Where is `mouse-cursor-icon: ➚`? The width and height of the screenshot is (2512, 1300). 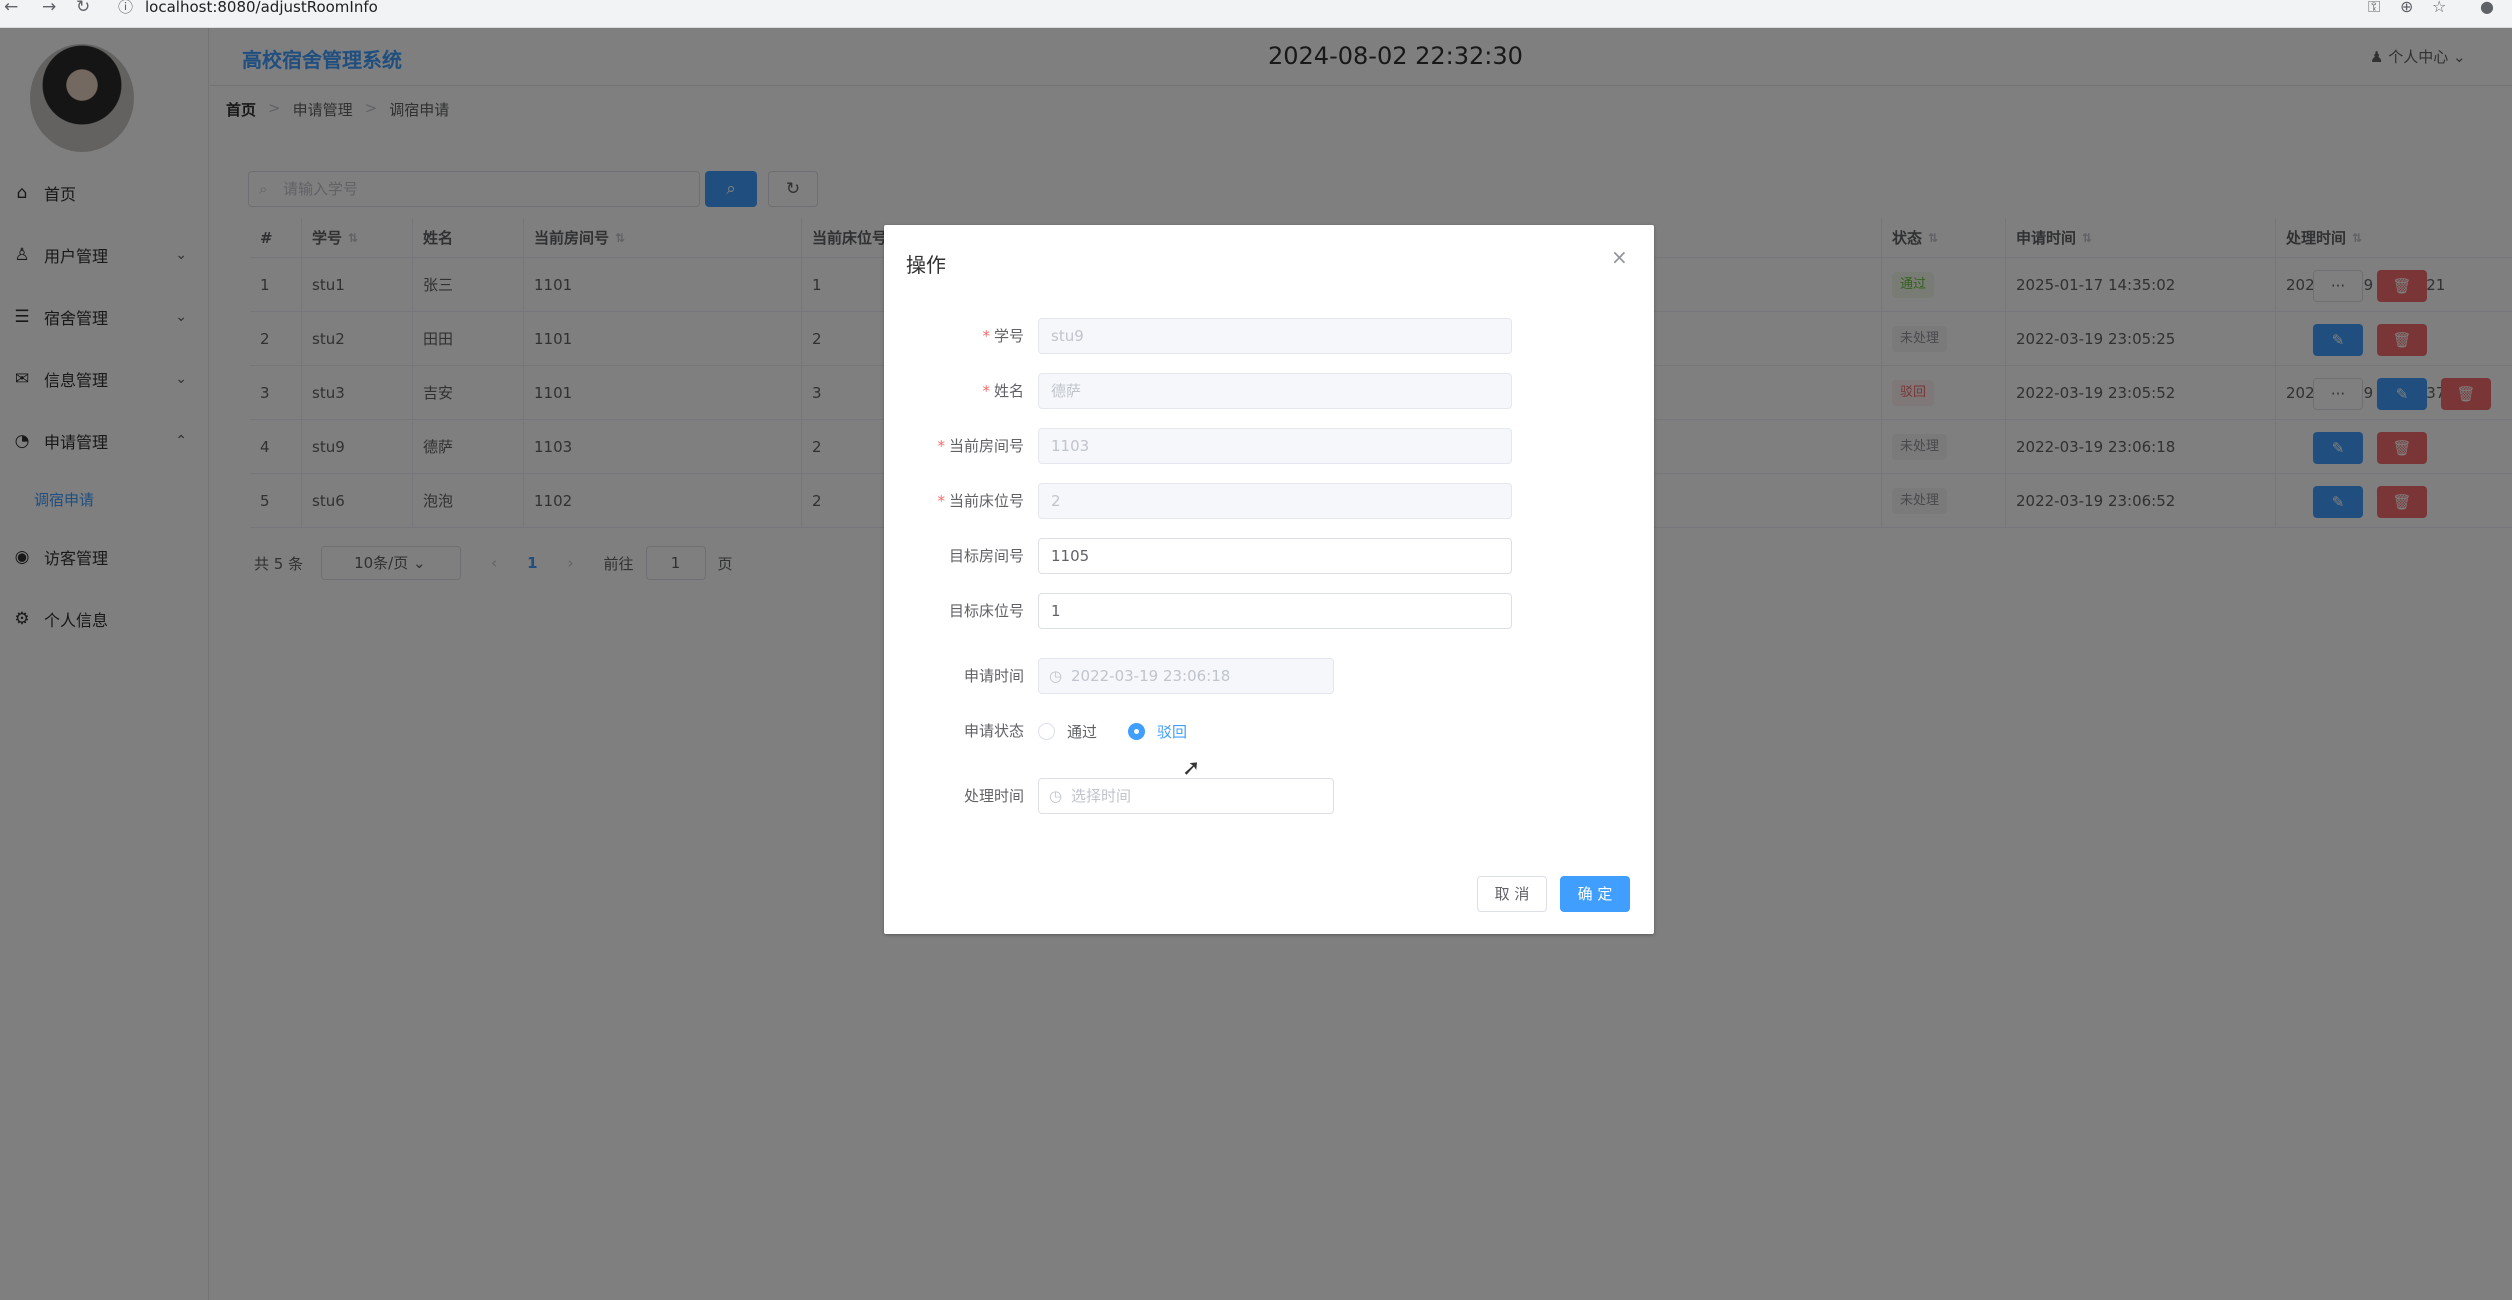 mouse-cursor-icon: ➚ is located at coordinates (1191, 768).